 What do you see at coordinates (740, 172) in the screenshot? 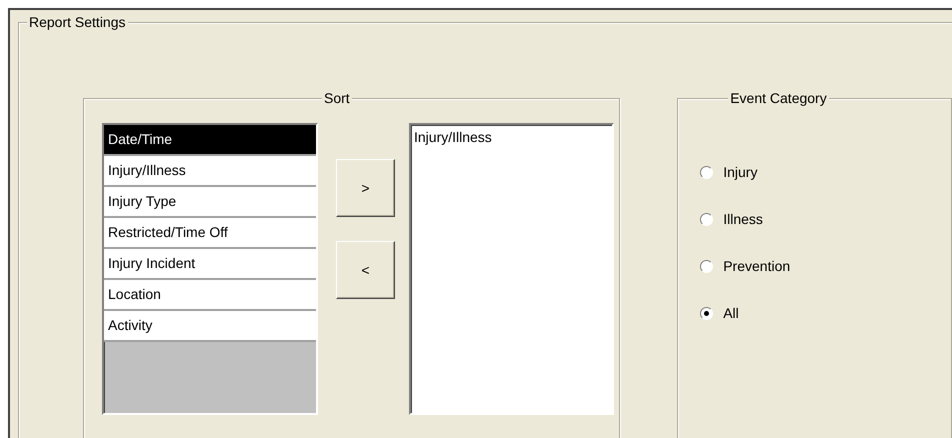
I see `radio-label: Injury` at bounding box center [740, 172].